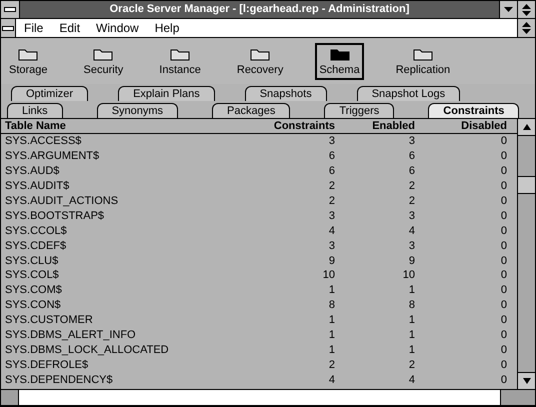 The width and height of the screenshot is (536, 407). I want to click on table-cell-text: SYS.DBMS_ALERT_INFO, so click(71, 335).